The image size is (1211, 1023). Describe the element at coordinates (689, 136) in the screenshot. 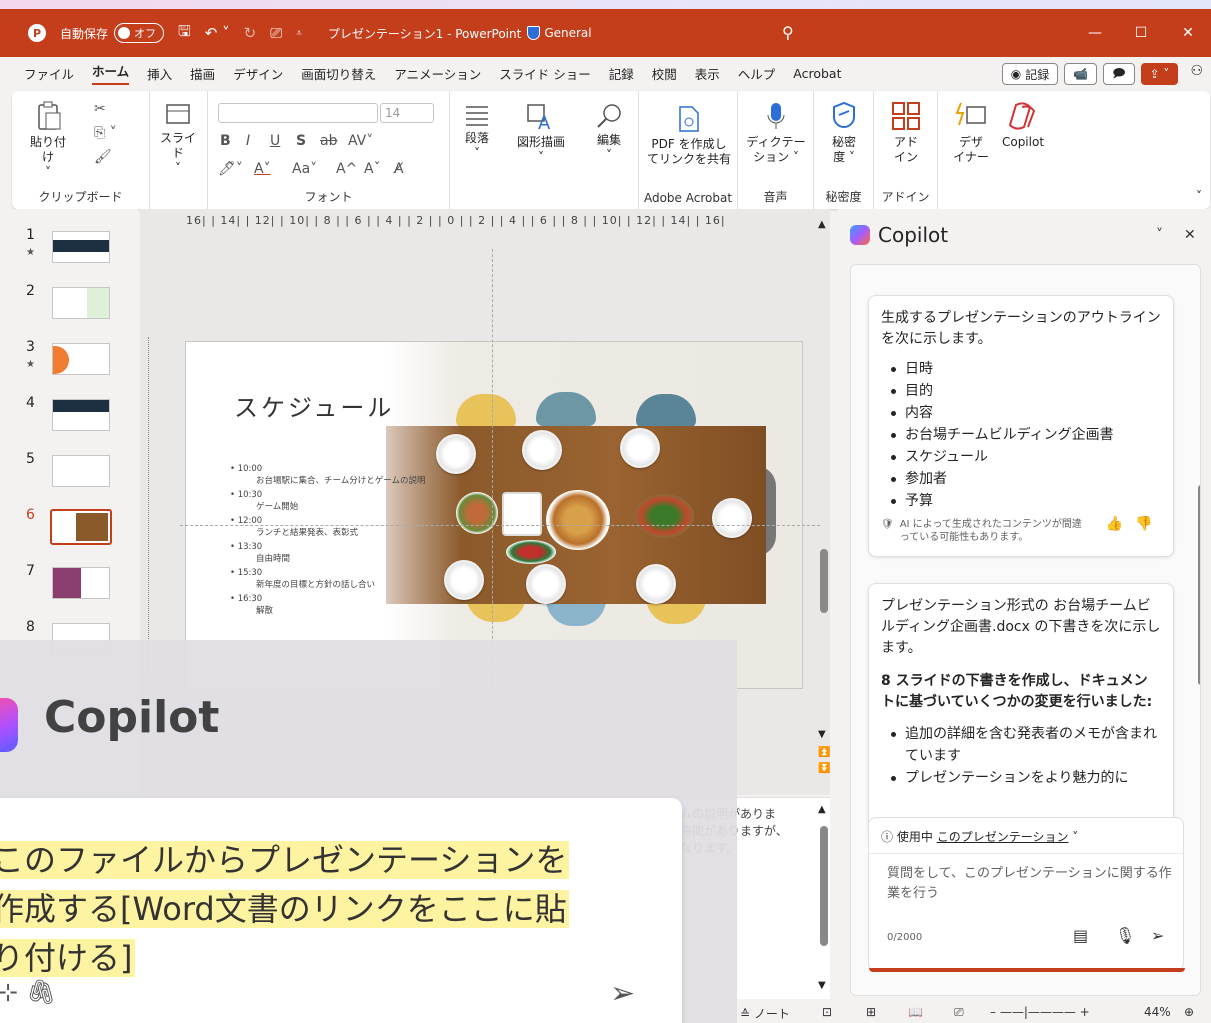

I see `create-pdf-button: PDF を作成し てリンクを共有` at that location.